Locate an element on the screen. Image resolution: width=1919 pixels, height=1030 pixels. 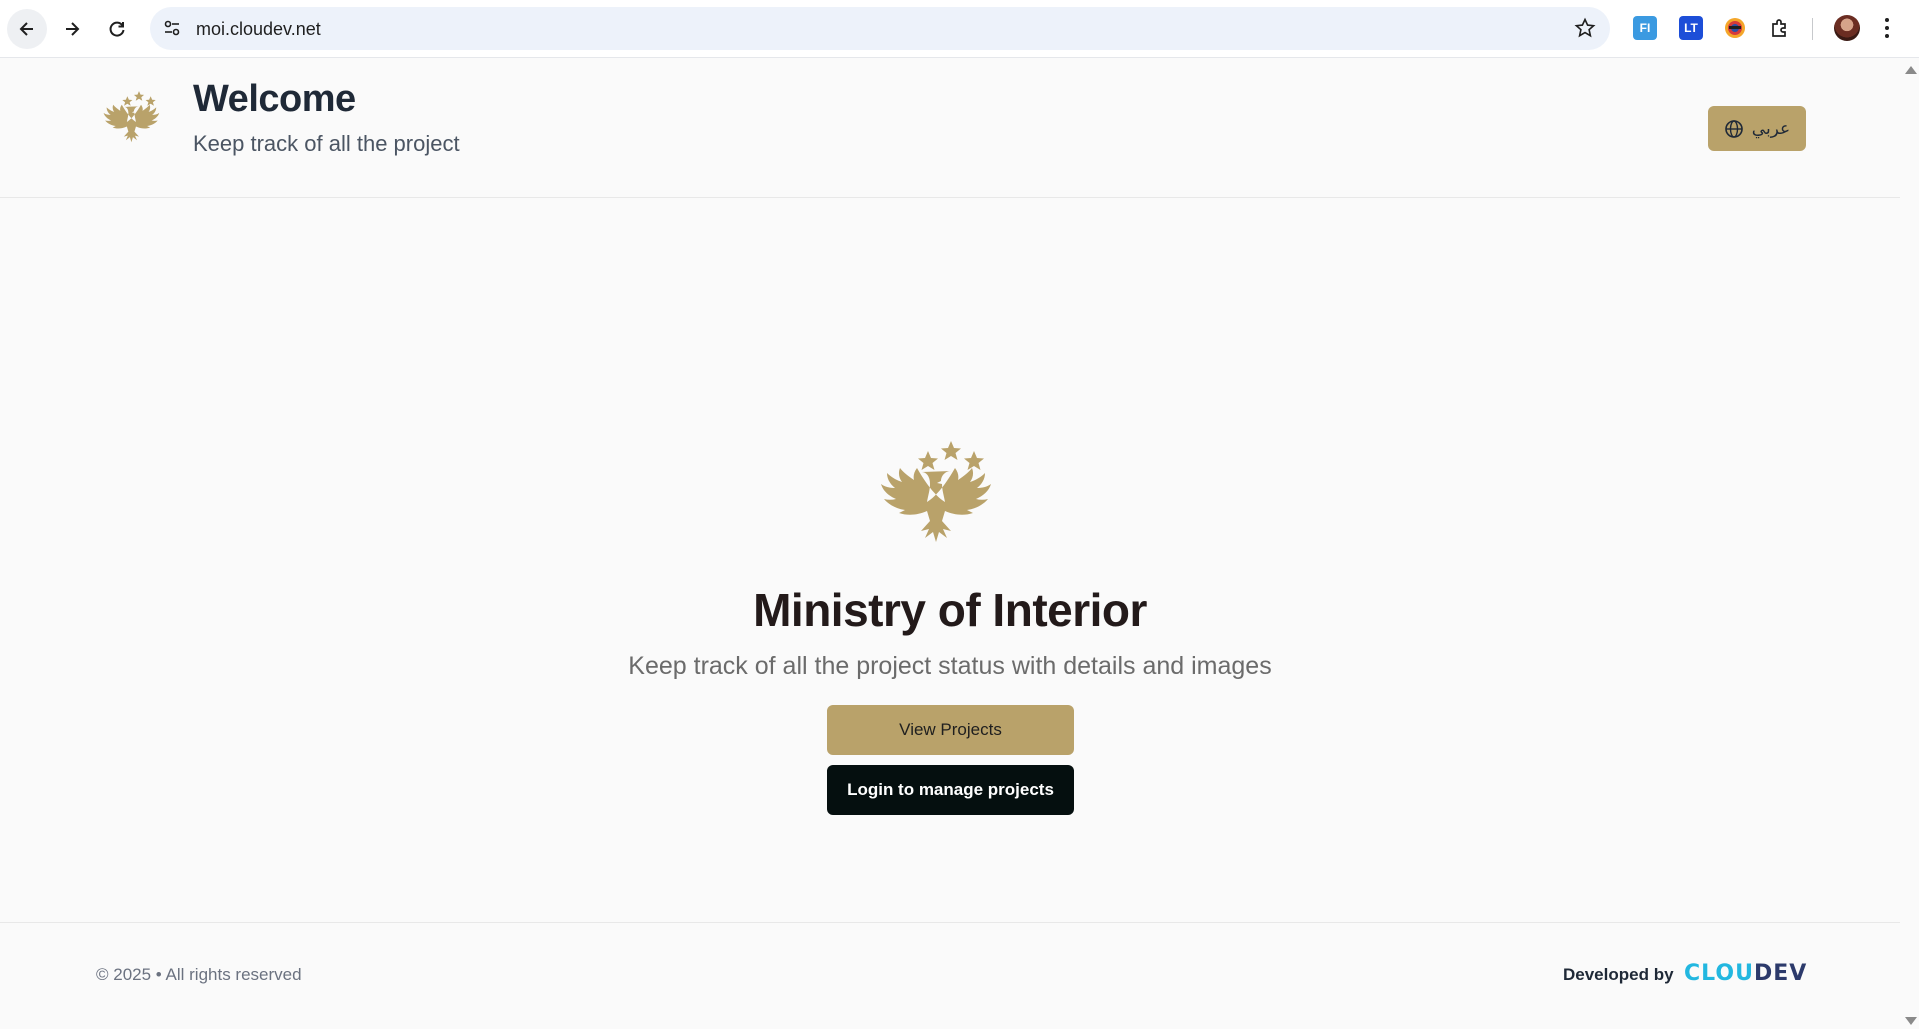
reload-icon is located at coordinates (117, 29).